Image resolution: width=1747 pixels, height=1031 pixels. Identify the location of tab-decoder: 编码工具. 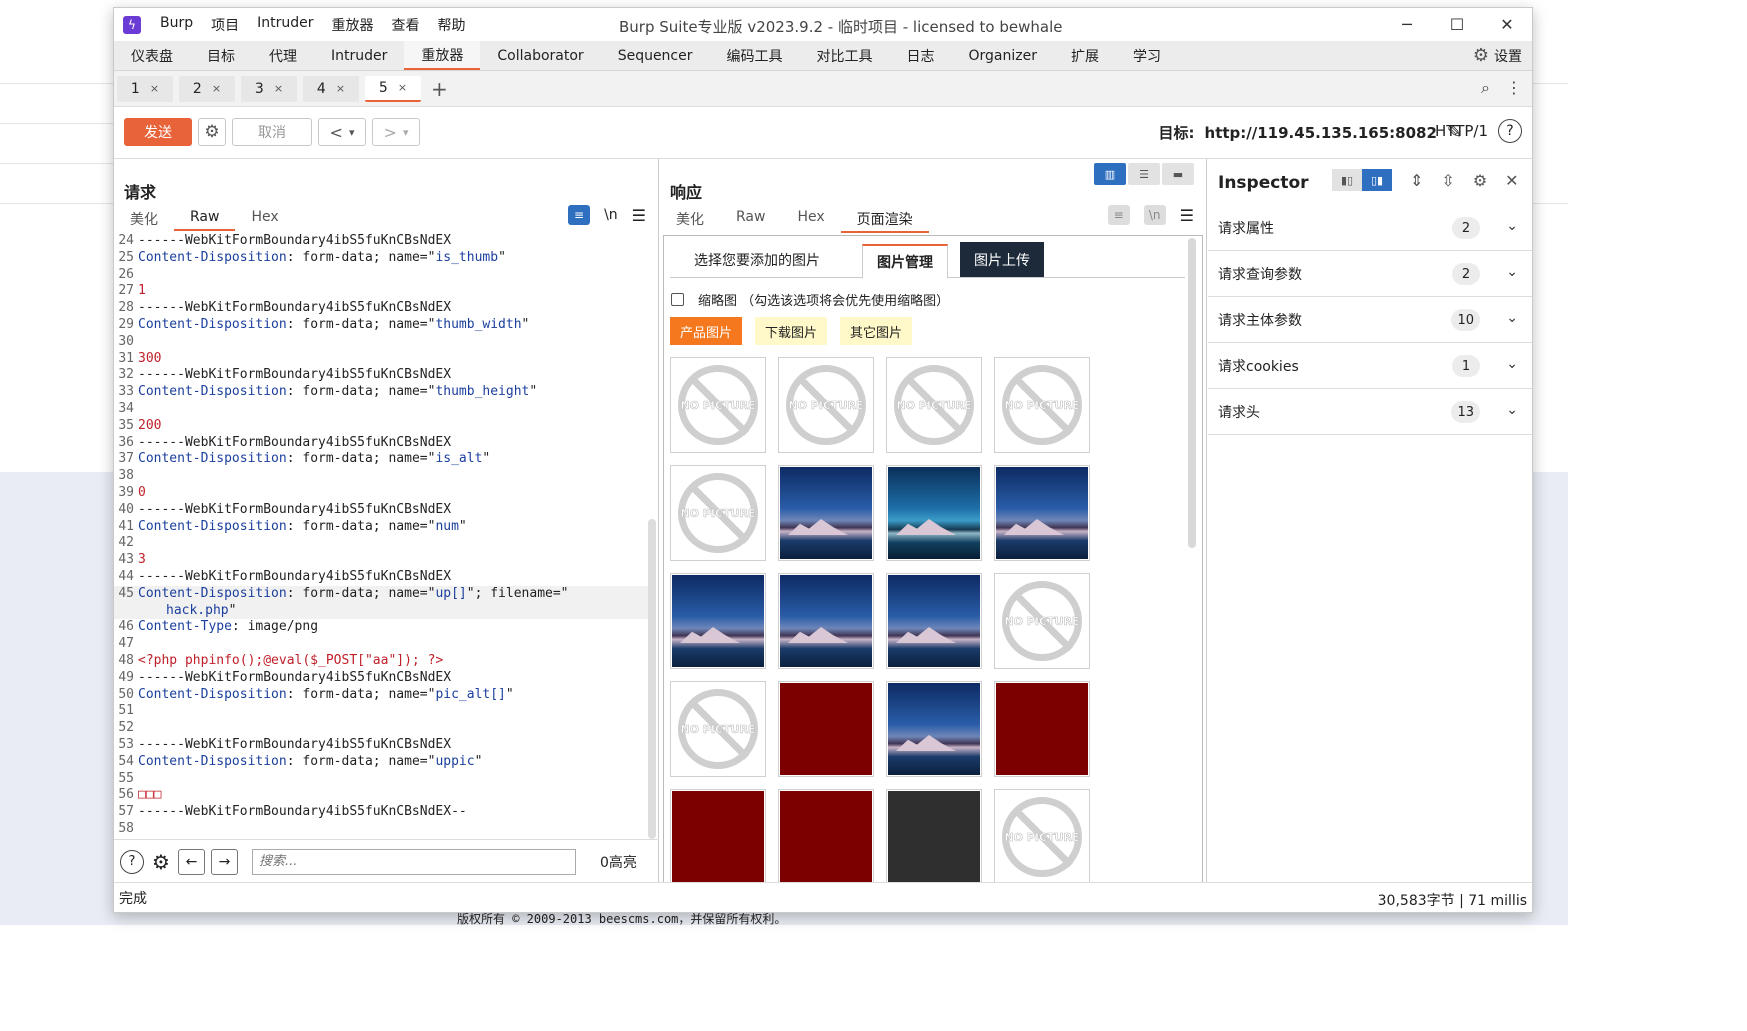
(755, 55).